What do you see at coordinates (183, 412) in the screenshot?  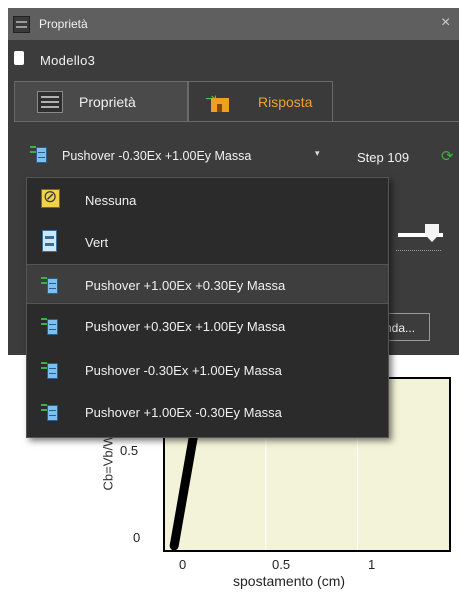 I see `dropdown-item-label: Pushover +1.00Ex -0.30Ey Massa` at bounding box center [183, 412].